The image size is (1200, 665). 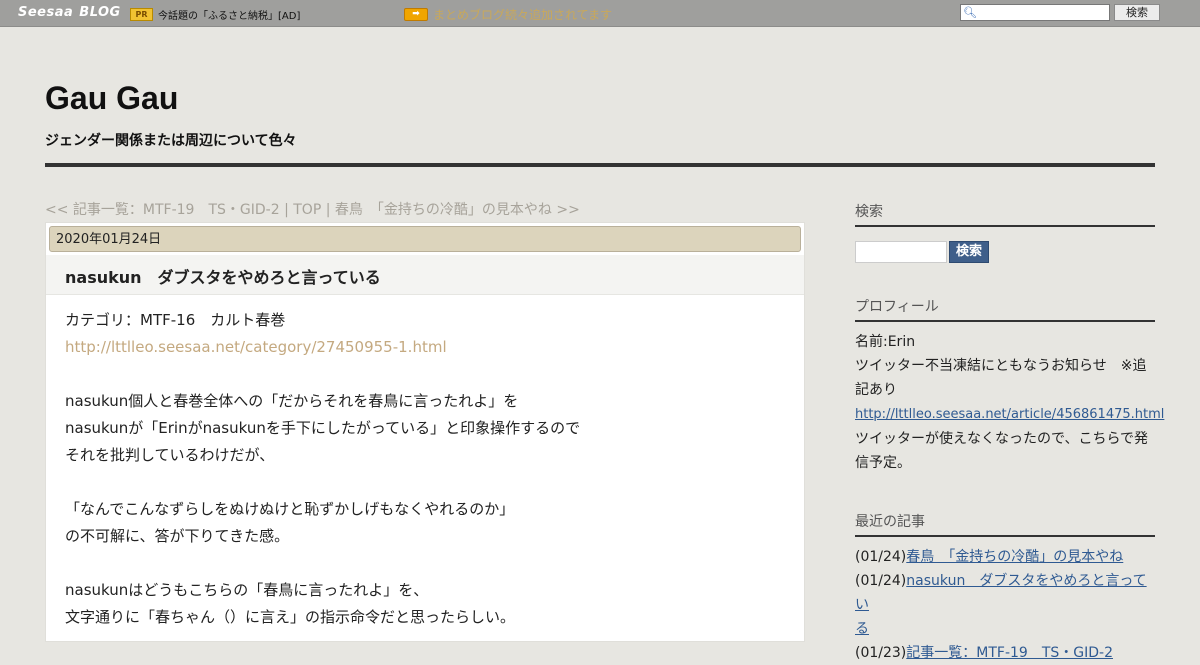 I want to click on list-item: (01/23)記事一覧：MTF-19 TS・GID-2, so click(x=1005, y=653).